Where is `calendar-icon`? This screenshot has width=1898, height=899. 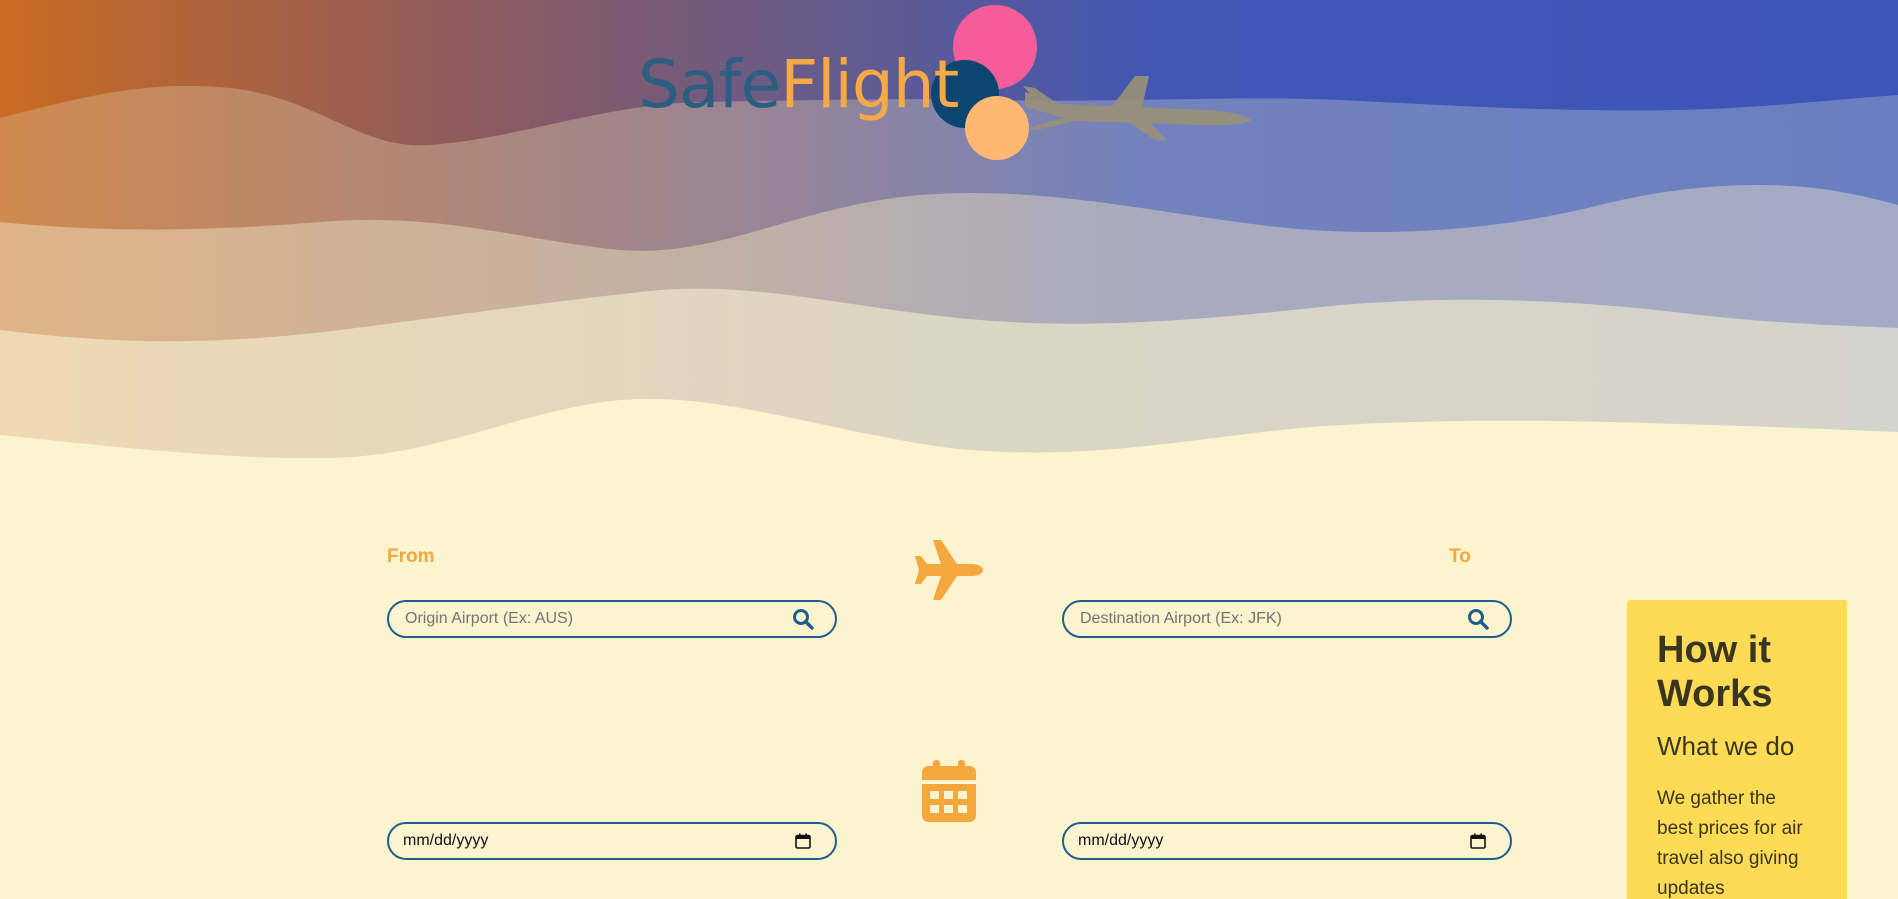
calendar-icon is located at coordinates (949, 791).